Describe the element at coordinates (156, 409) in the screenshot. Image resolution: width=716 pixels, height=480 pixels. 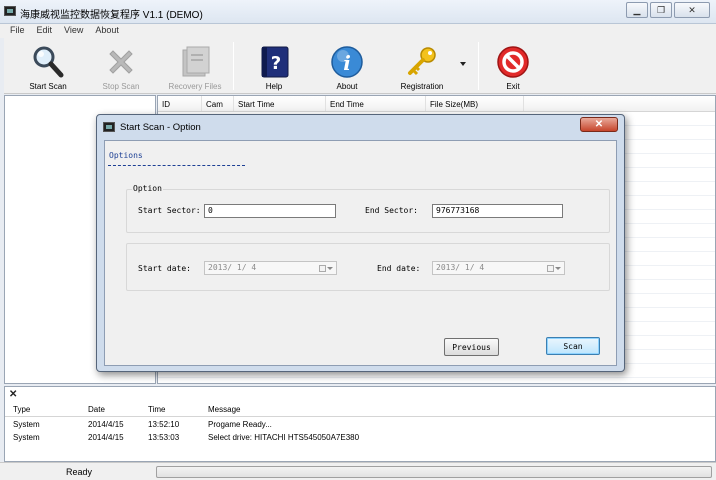
I see `log-column-time: Time` at that location.